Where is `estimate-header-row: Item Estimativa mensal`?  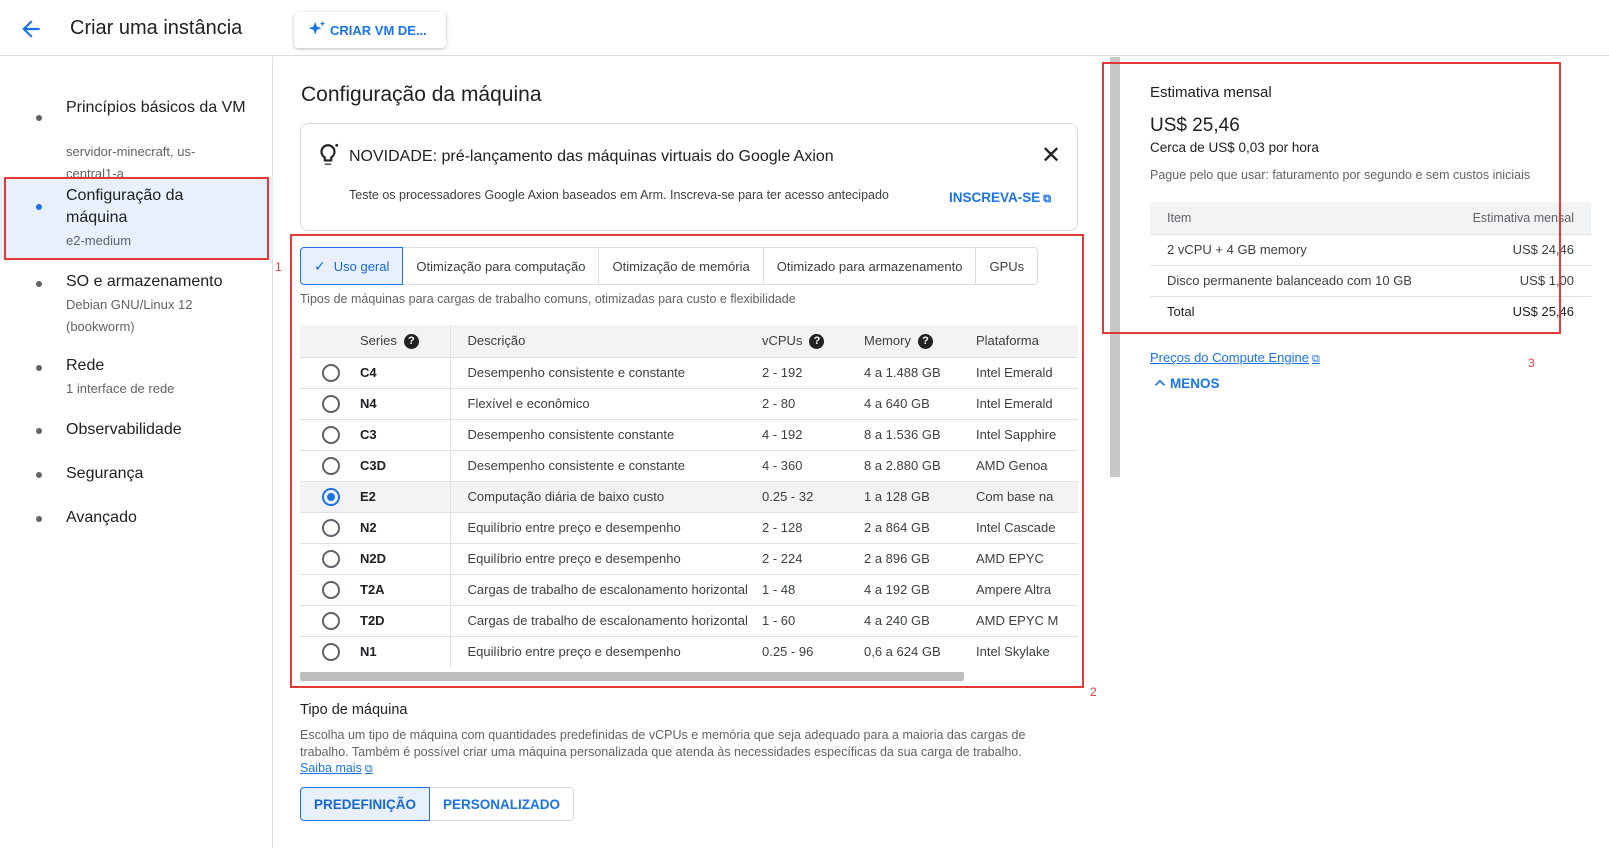
estimate-header-row: Item Estimativa mensal is located at coordinates (1370, 218).